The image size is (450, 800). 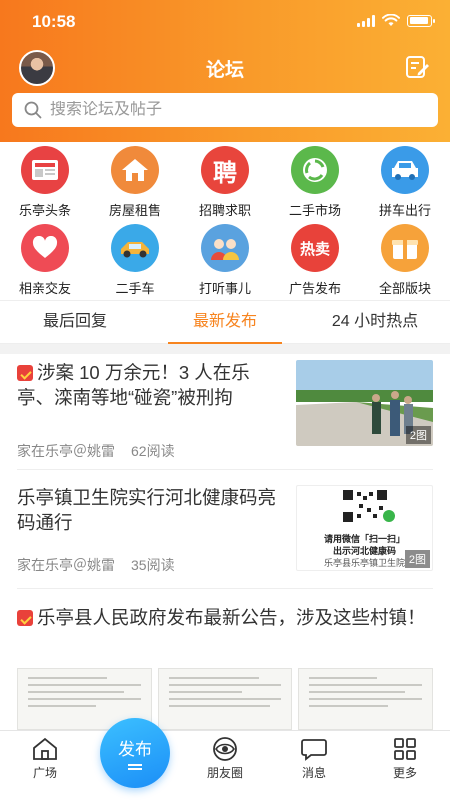 I want to click on message-icon, so click(x=314, y=750).